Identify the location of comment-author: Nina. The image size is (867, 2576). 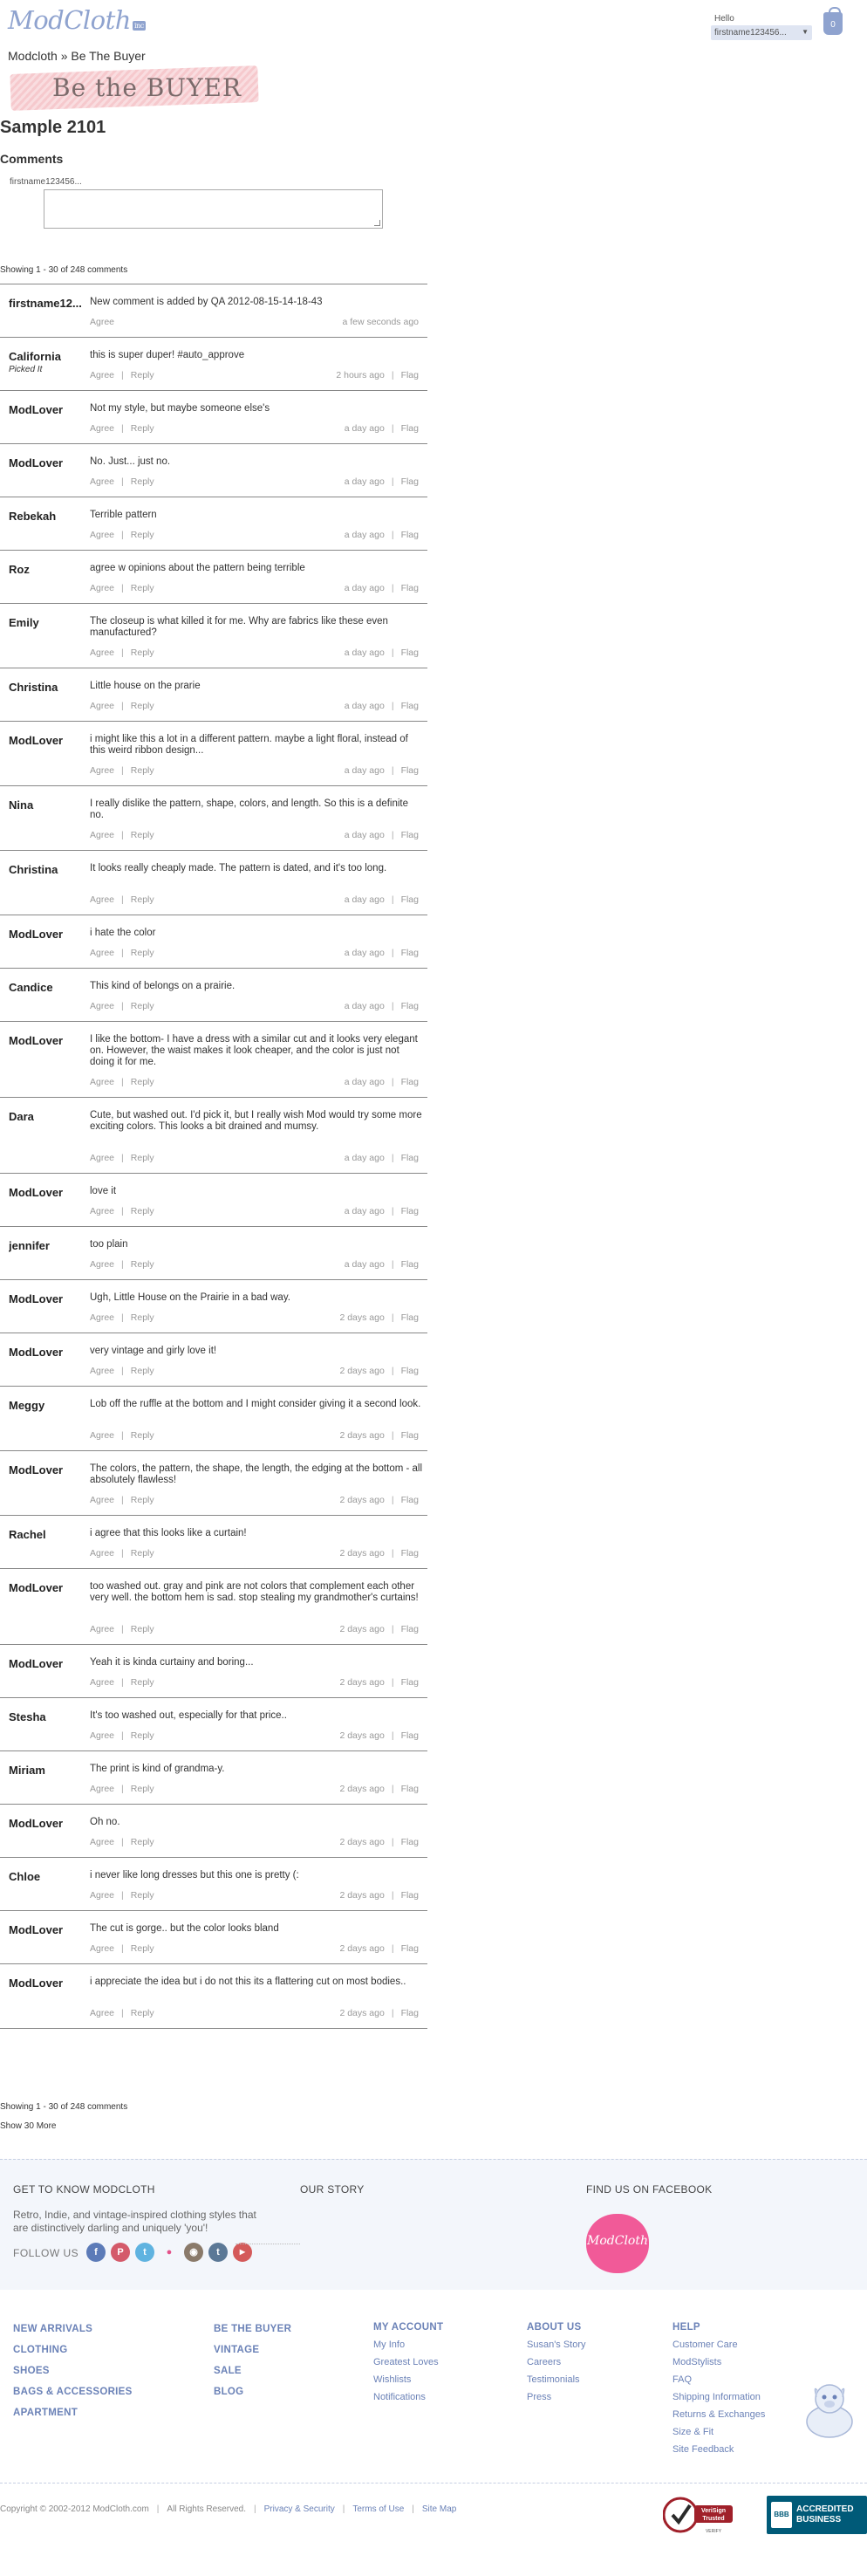
(49, 805).